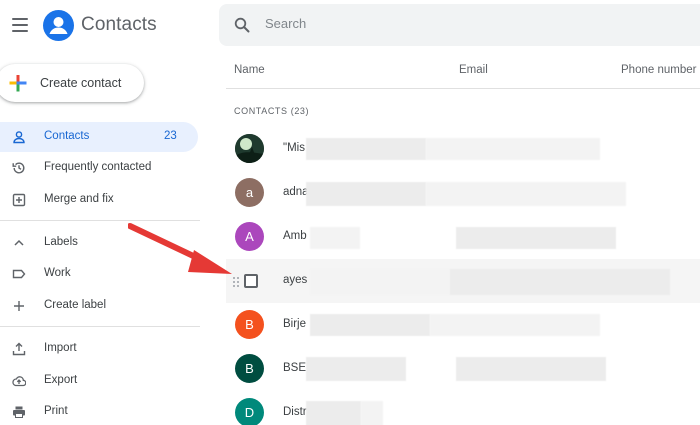 The width and height of the screenshot is (700, 425). What do you see at coordinates (170, 136) in the screenshot?
I see `contacts-count-badge: 23` at bounding box center [170, 136].